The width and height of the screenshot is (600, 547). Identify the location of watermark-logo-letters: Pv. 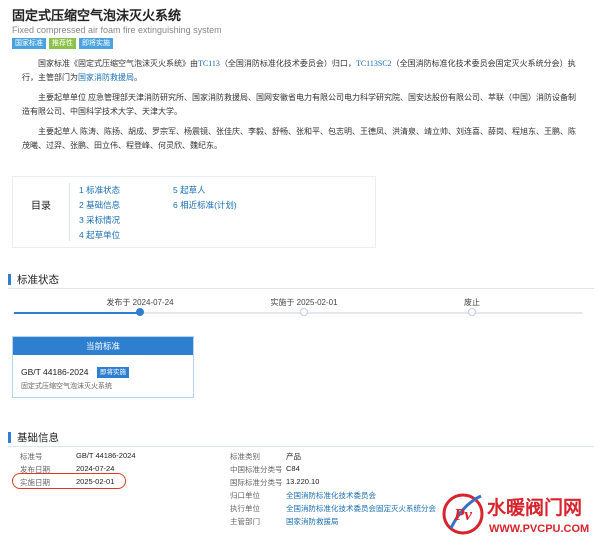
(462, 514).